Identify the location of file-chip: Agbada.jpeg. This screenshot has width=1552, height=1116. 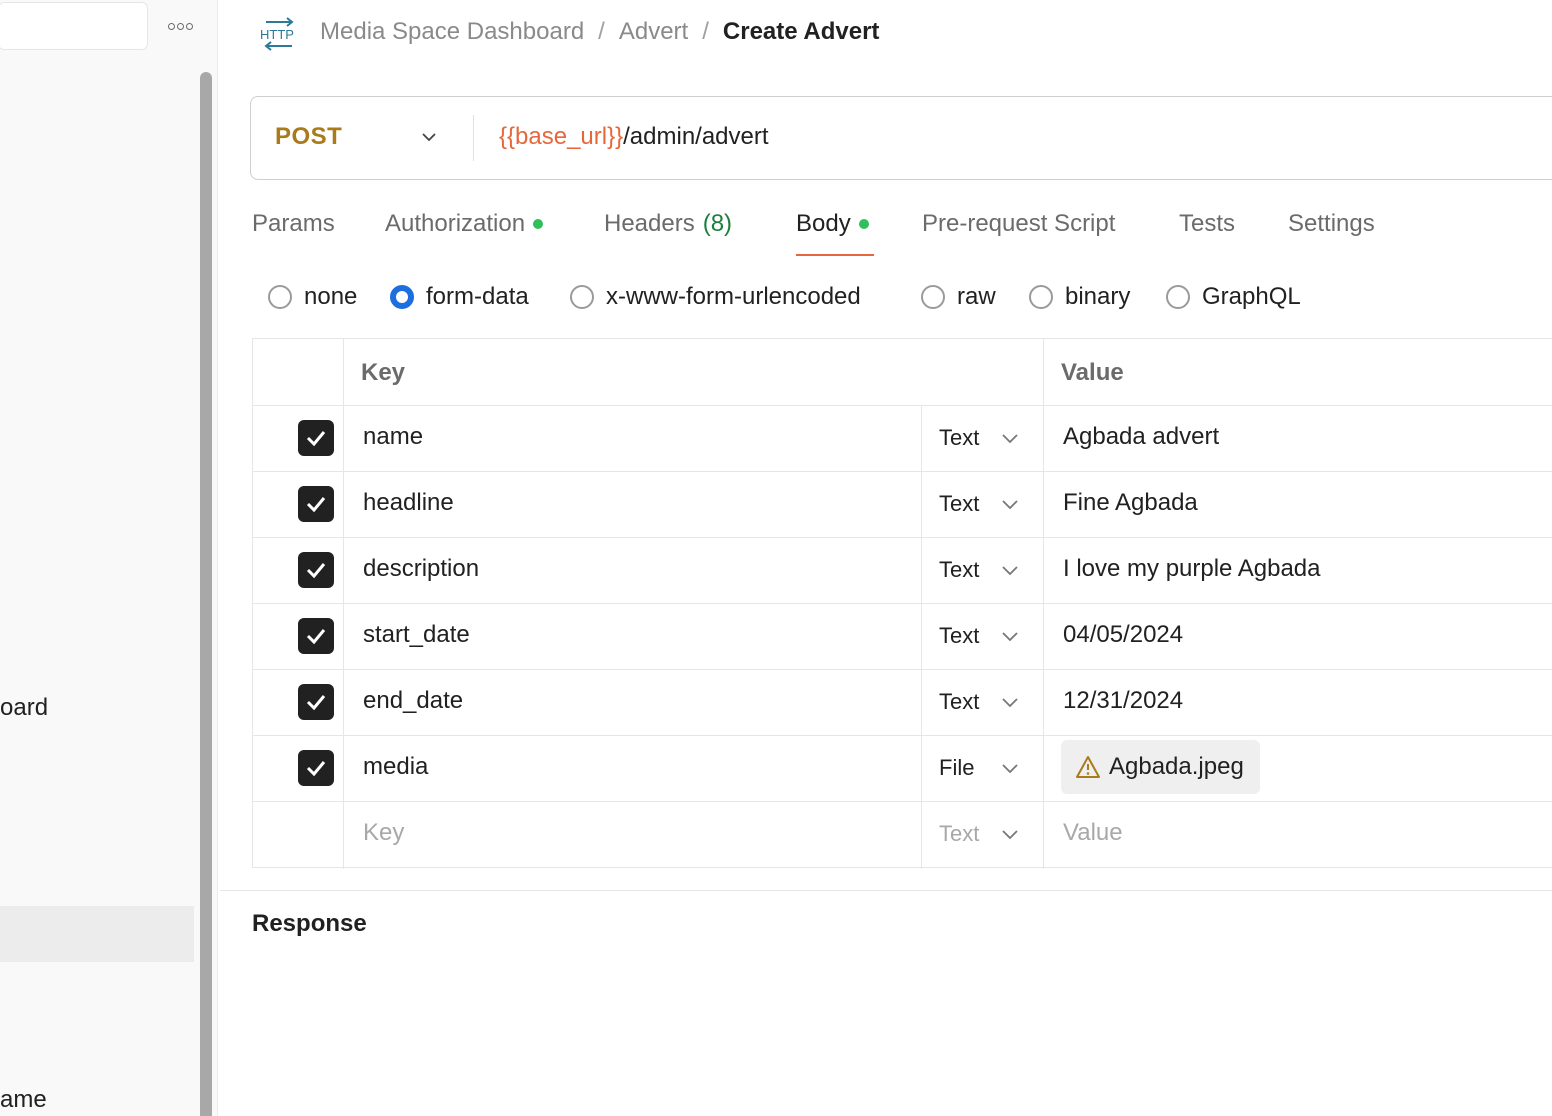
(1160, 767).